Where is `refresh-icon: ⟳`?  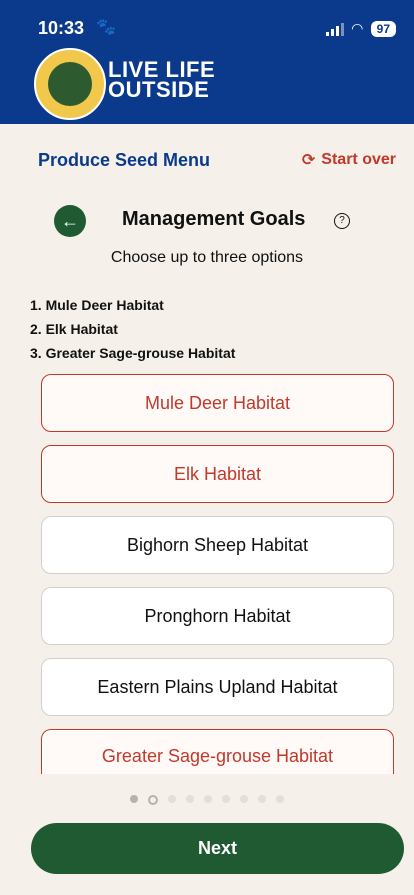
refresh-icon: ⟳ is located at coordinates (308, 160).